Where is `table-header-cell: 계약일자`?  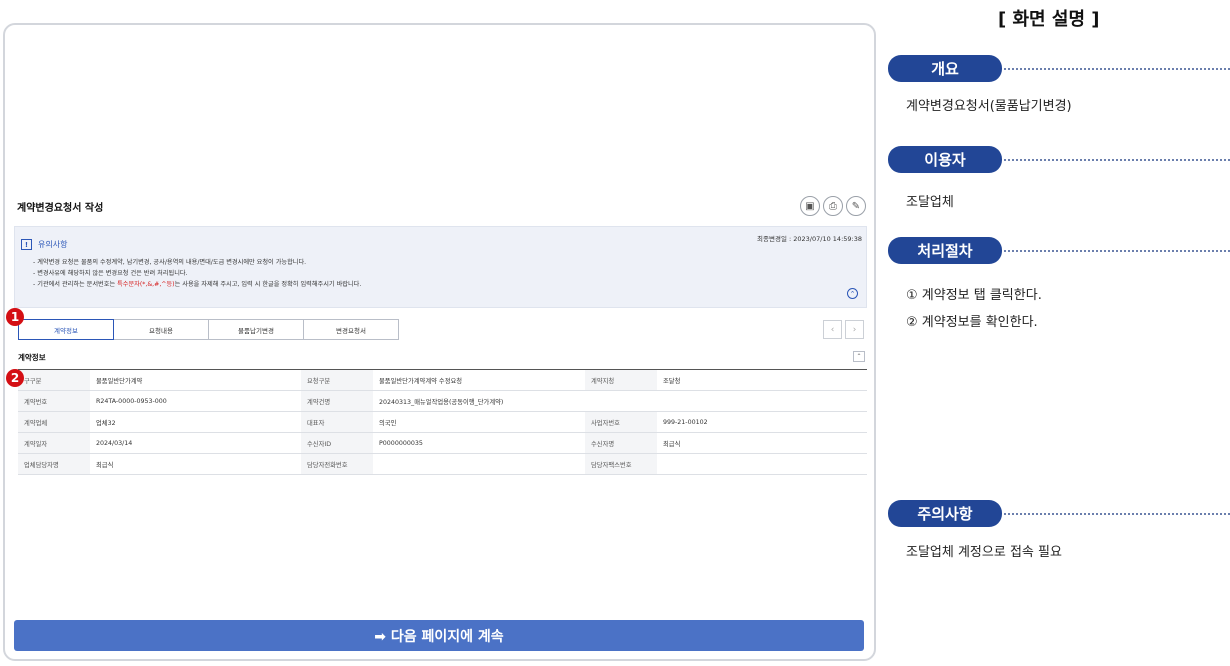 table-header-cell: 계약일자 is located at coordinates (54, 443).